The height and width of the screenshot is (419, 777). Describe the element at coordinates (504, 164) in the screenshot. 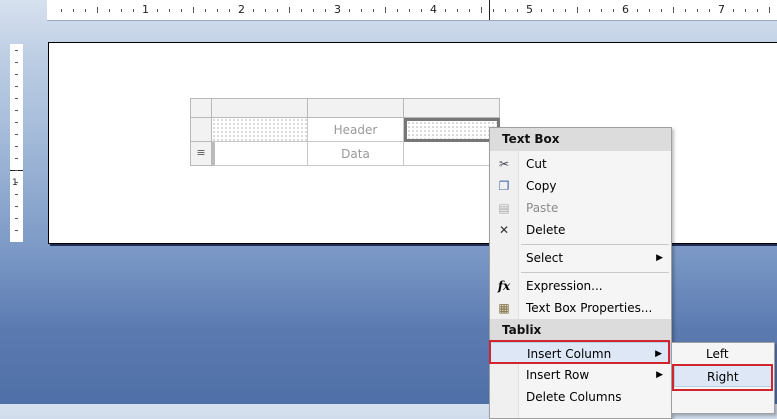

I see `scissors-icon: ✂` at that location.